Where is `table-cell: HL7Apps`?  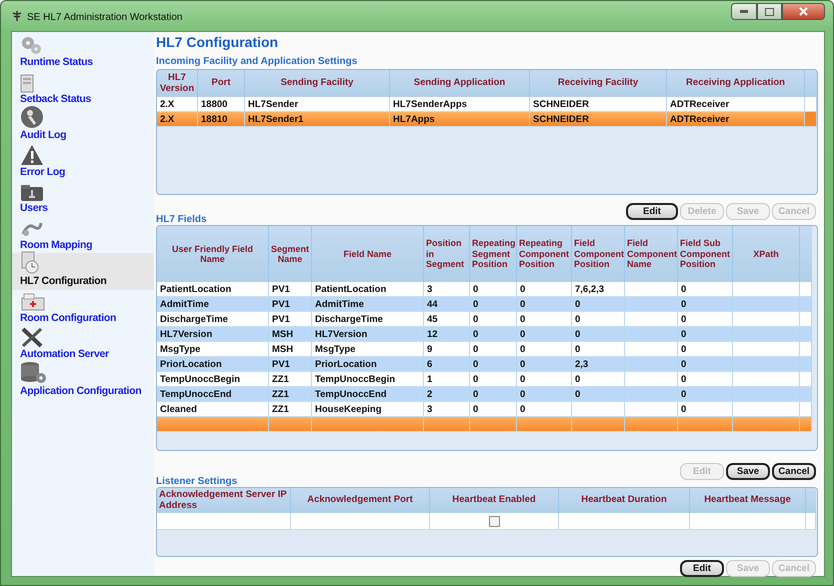 table-cell: HL7Apps is located at coordinates (460, 119).